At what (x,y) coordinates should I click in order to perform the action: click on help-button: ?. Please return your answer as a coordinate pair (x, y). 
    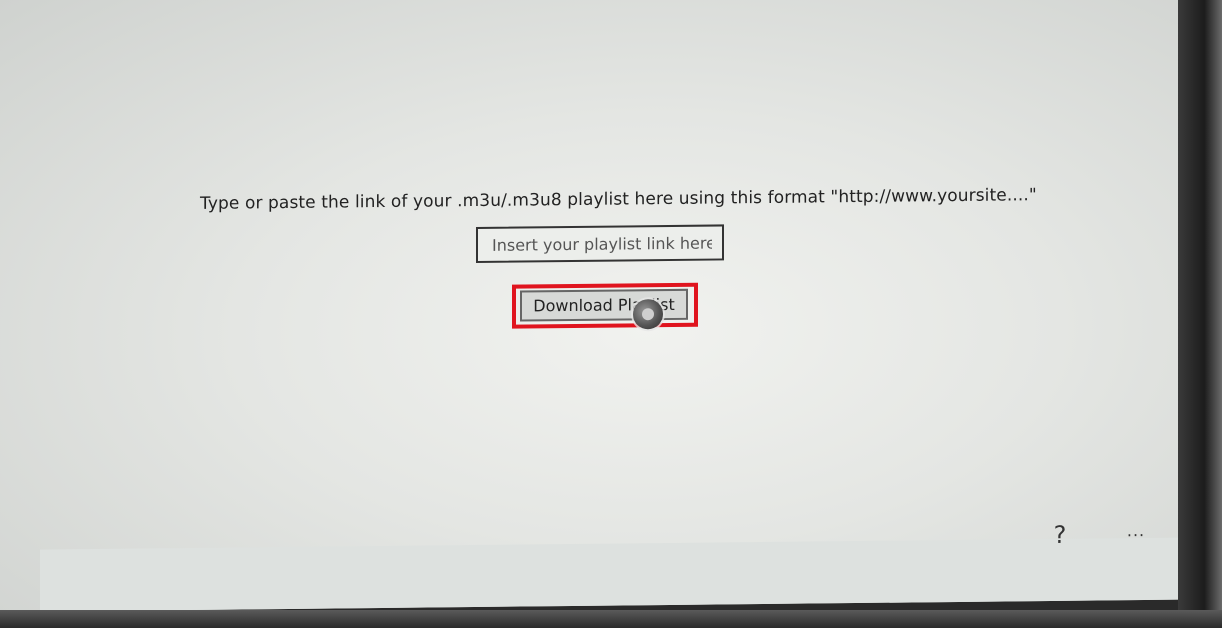
    Looking at the image, I should click on (1060, 535).